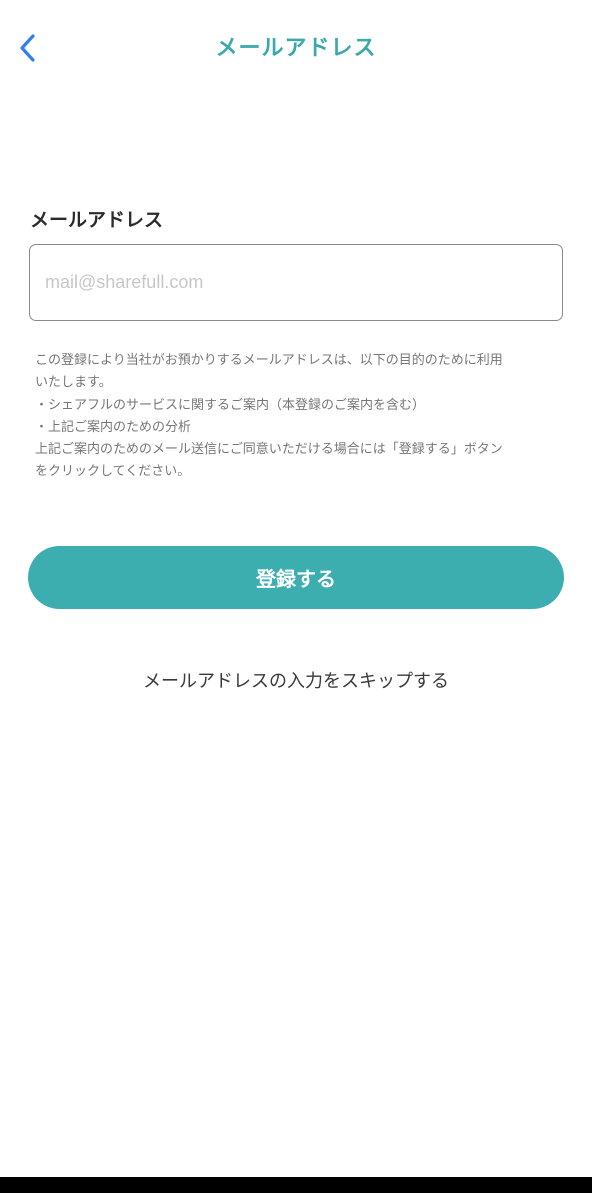  I want to click on email-input, so click(296, 282).